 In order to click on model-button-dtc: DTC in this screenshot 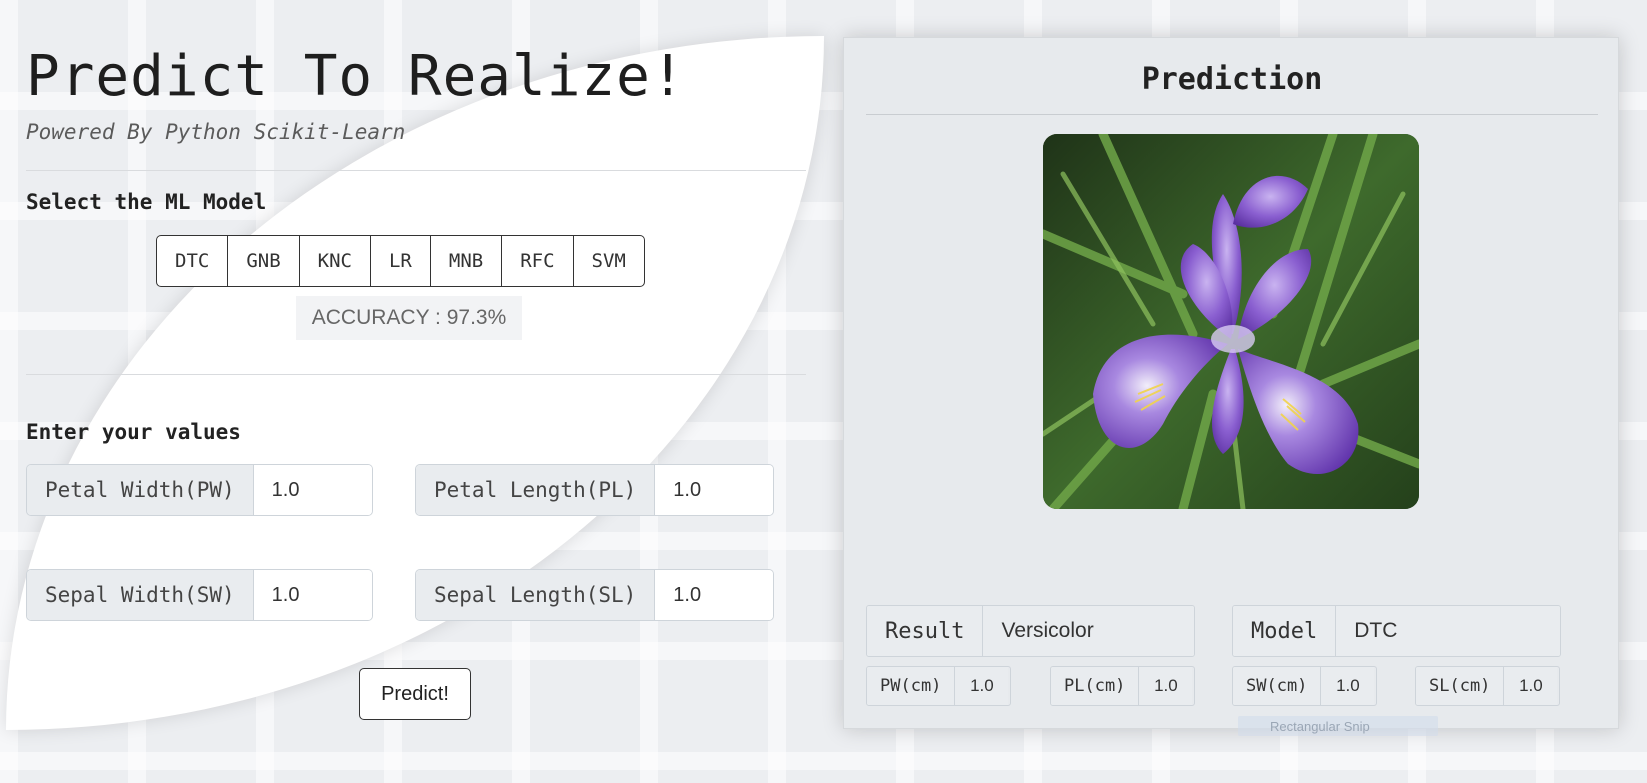, I will do `click(193, 261)`.